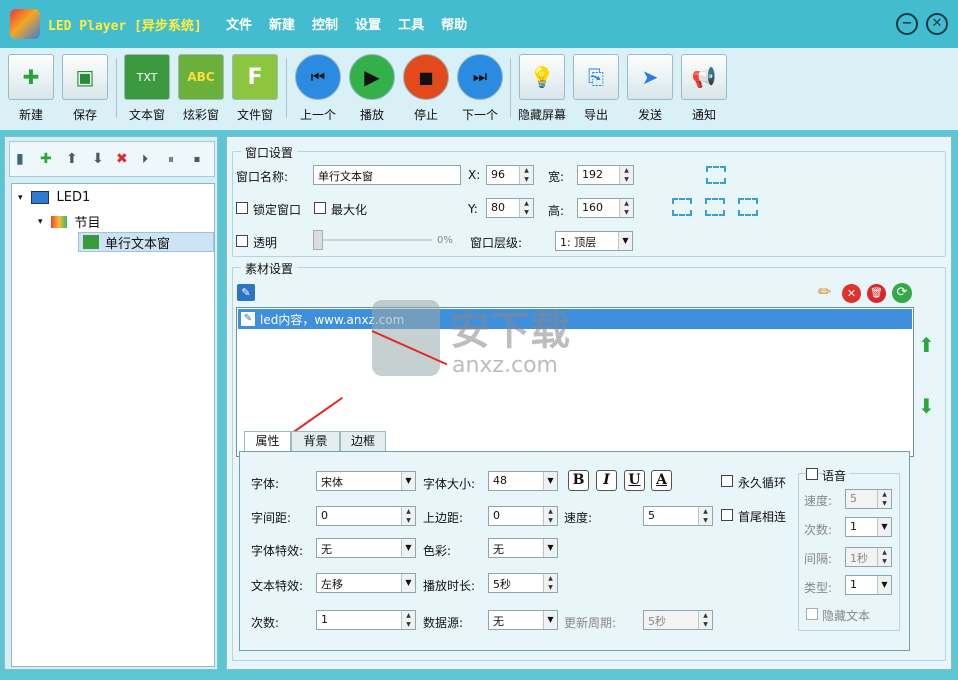 The image size is (958, 680). What do you see at coordinates (239, 23) in the screenshot?
I see `menu-file: 文件` at bounding box center [239, 23].